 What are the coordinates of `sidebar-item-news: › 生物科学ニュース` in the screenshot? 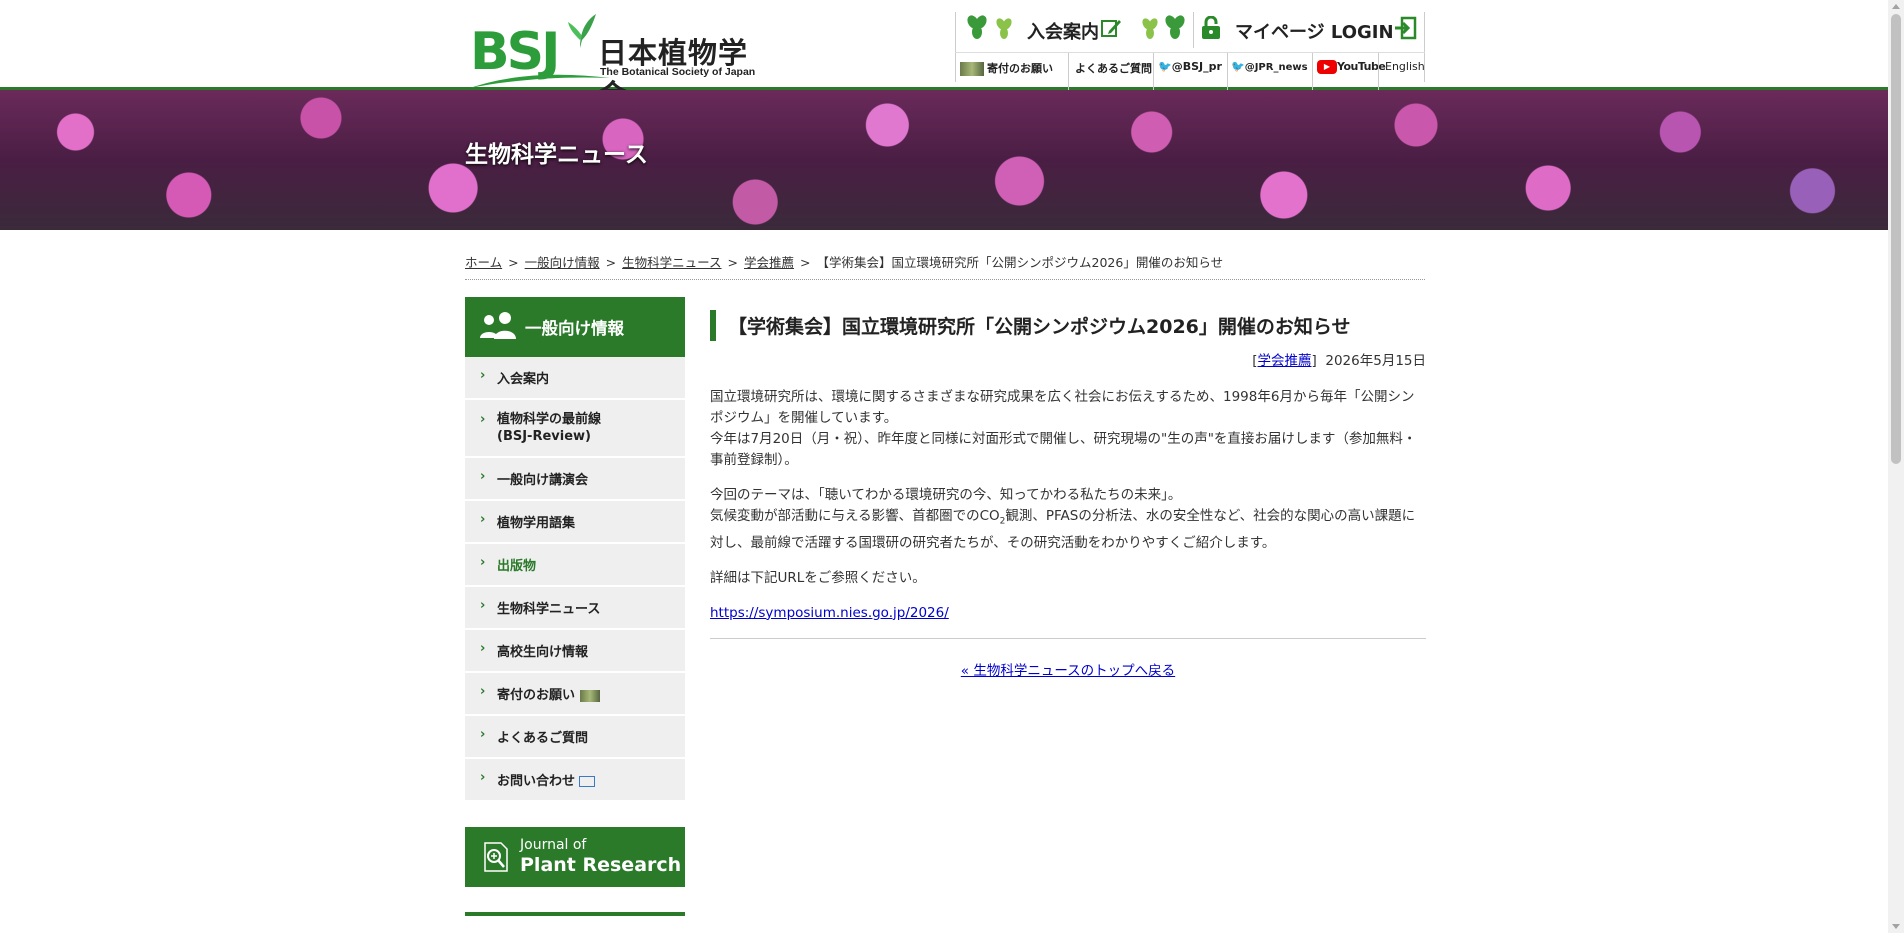 It's located at (575, 608).